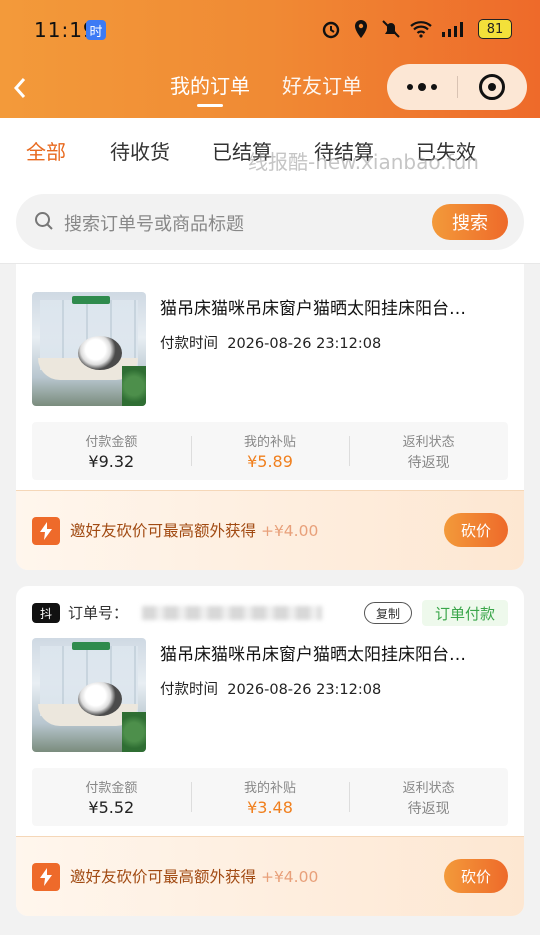 This screenshot has width=540, height=935. Describe the element at coordinates (210, 89) in the screenshot. I see `tab-my-orders: 我的订单` at that location.